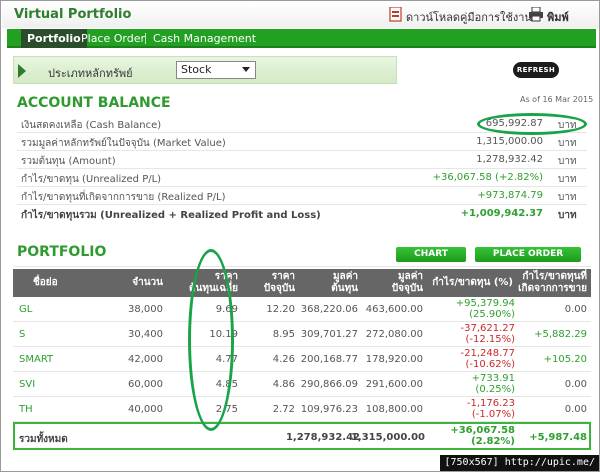  Describe the element at coordinates (510, 195) in the screenshot. I see `account-row-value: +973,874.79` at that location.